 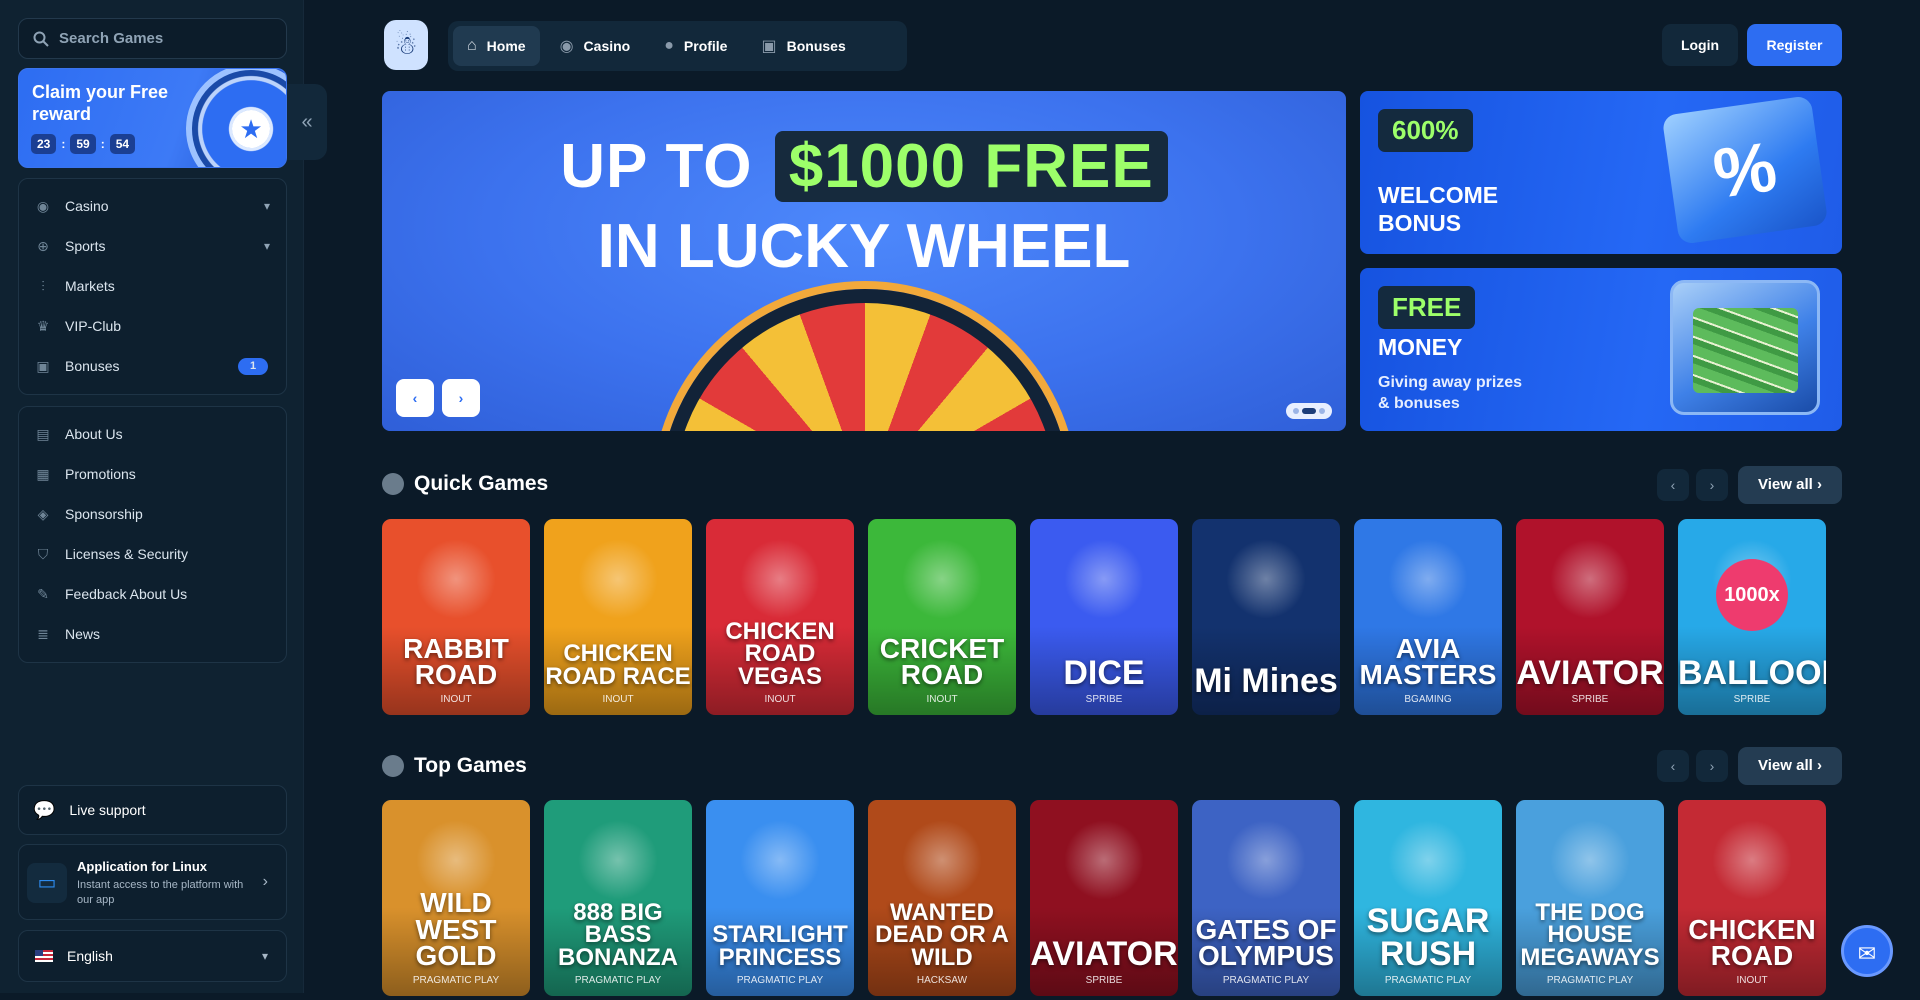 I want to click on login-button: Login, so click(x=1700, y=45).